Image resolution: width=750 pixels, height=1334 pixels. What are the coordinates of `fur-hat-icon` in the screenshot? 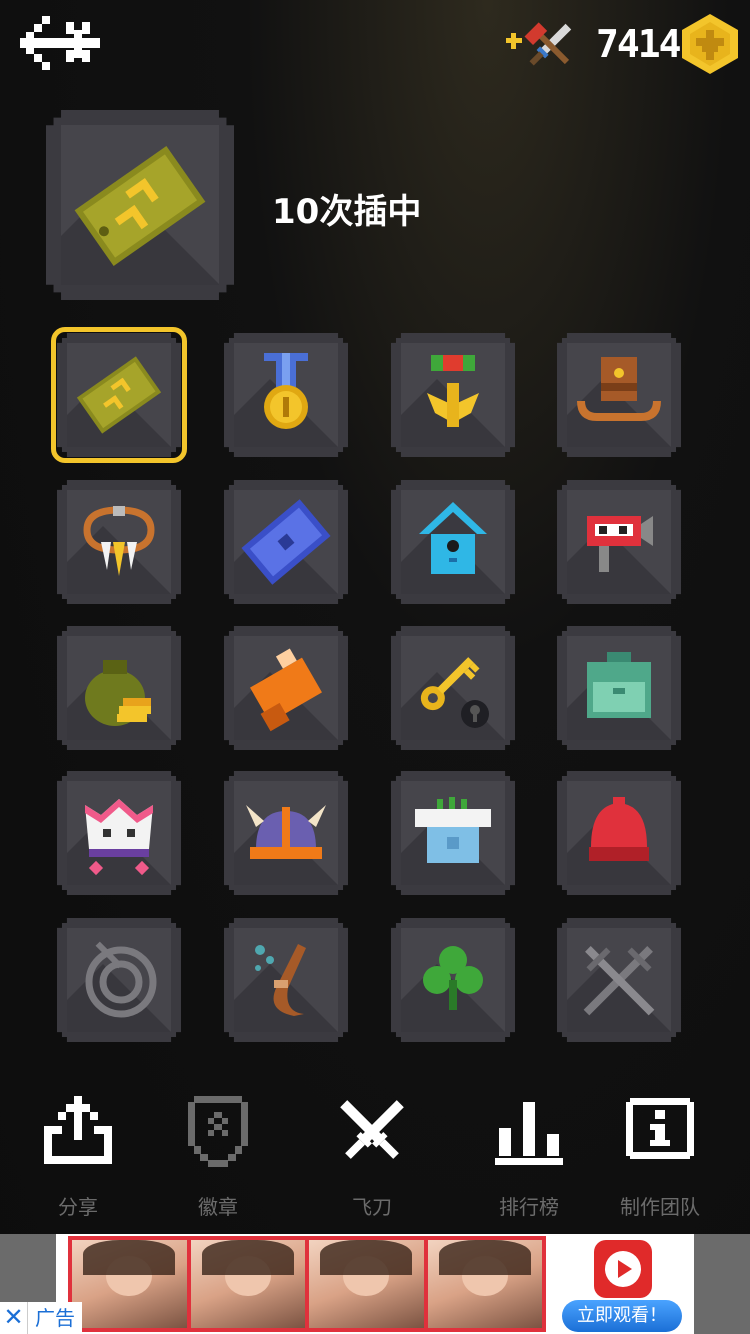 It's located at (286, 690).